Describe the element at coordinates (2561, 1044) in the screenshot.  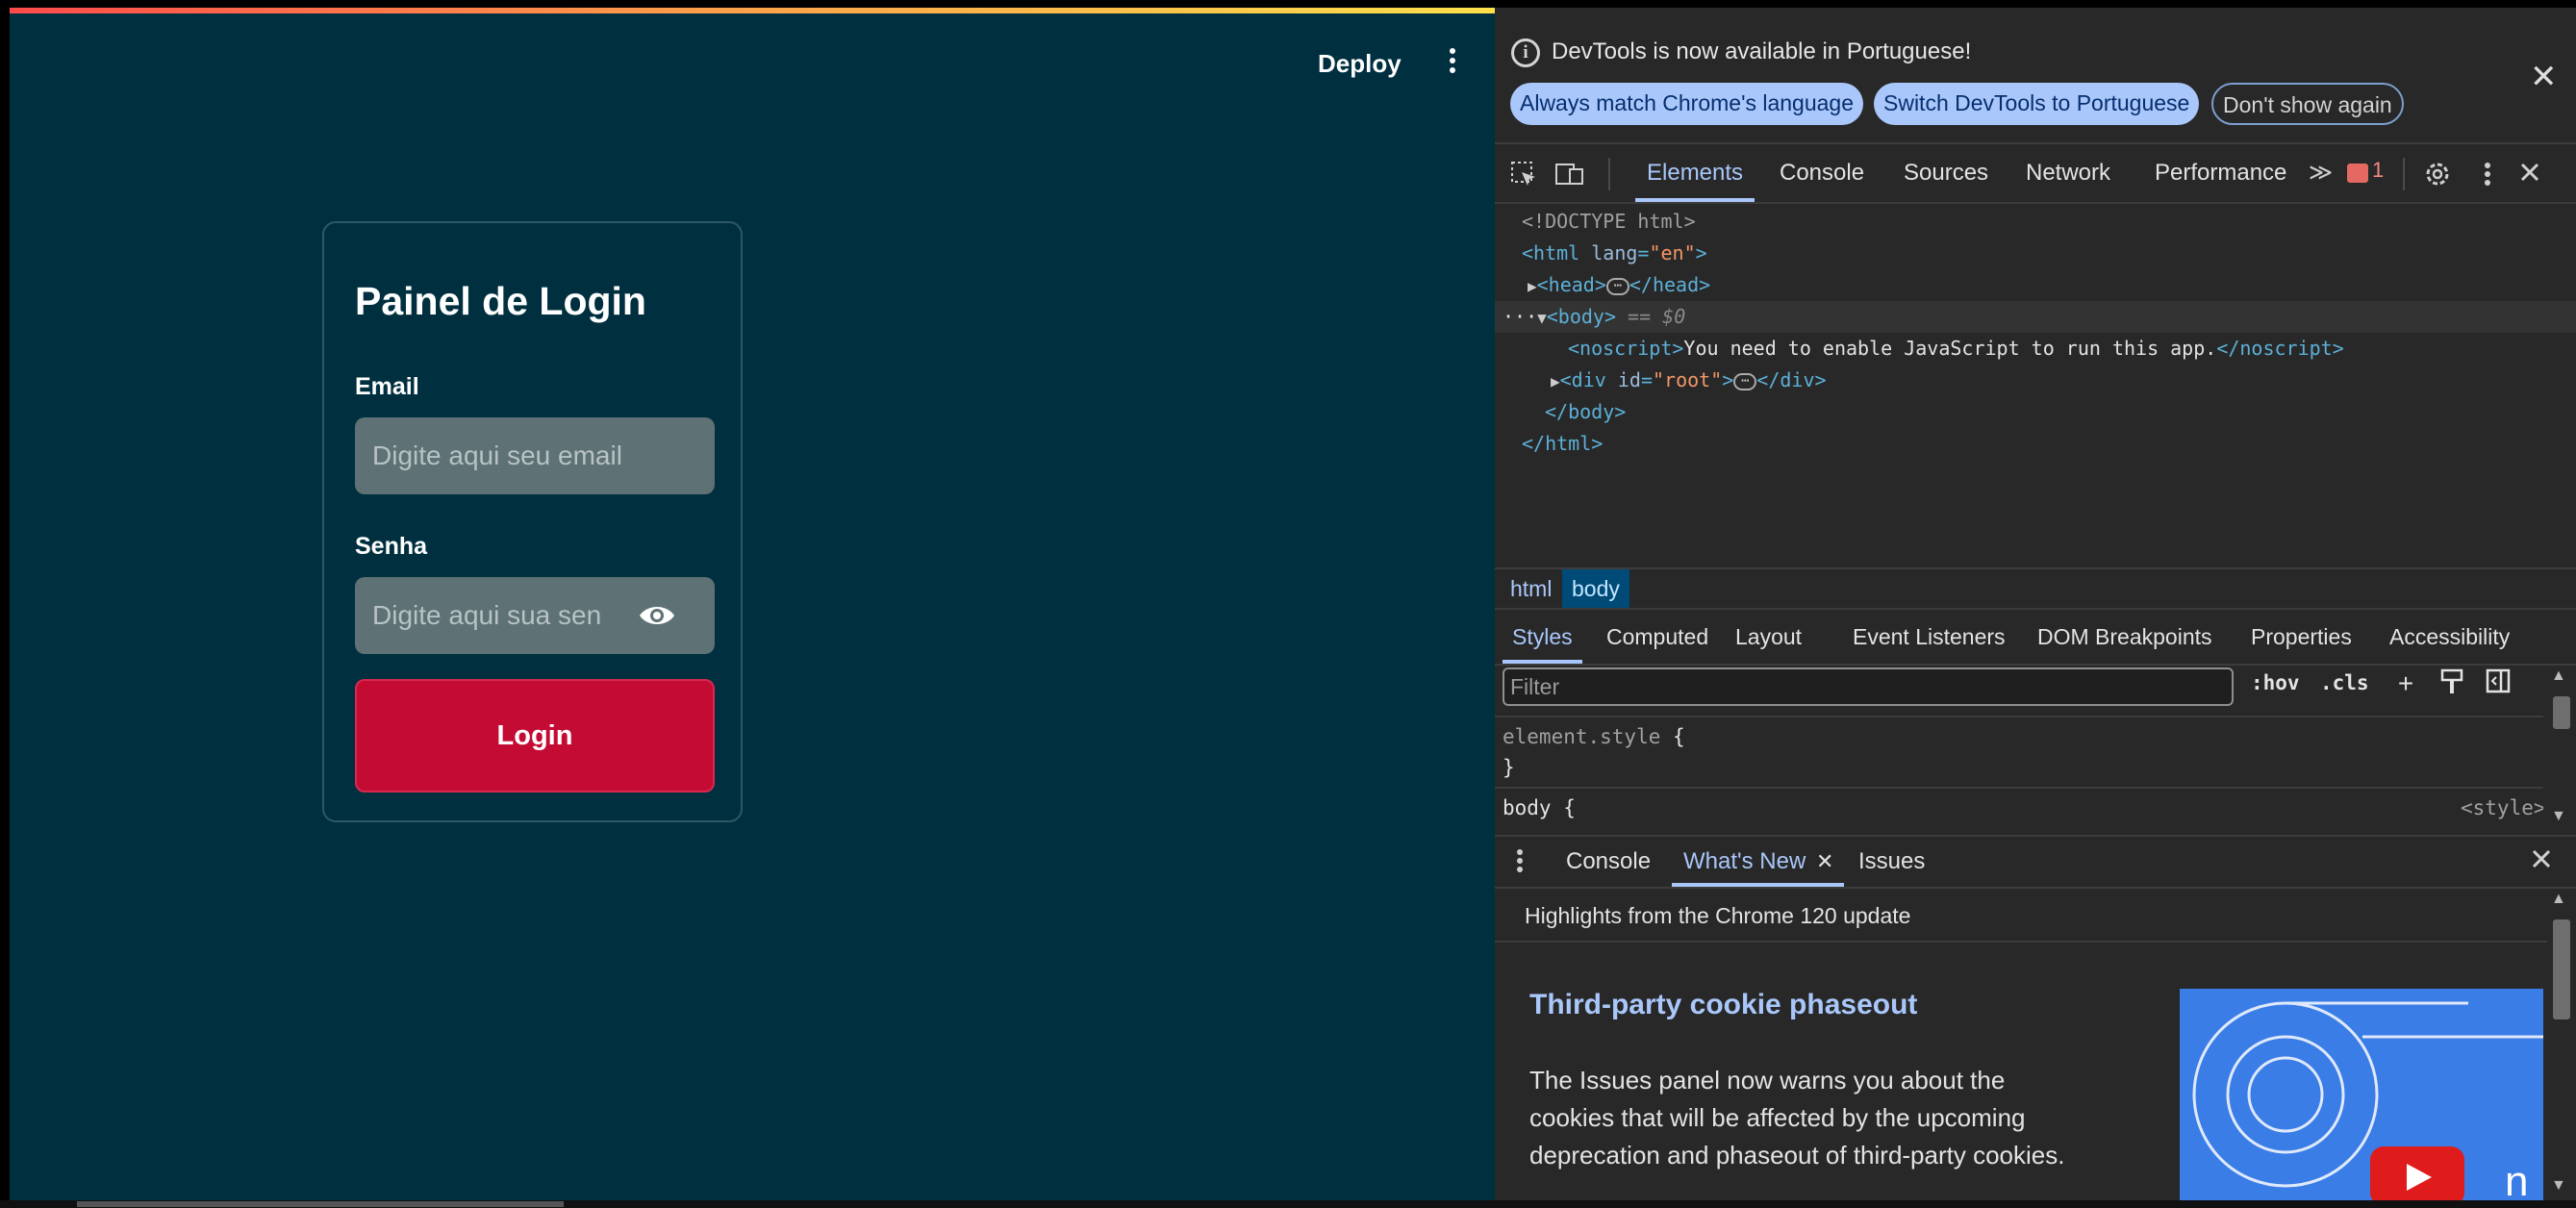
I see `drawer-scrollbar: ▲ ▼` at that location.